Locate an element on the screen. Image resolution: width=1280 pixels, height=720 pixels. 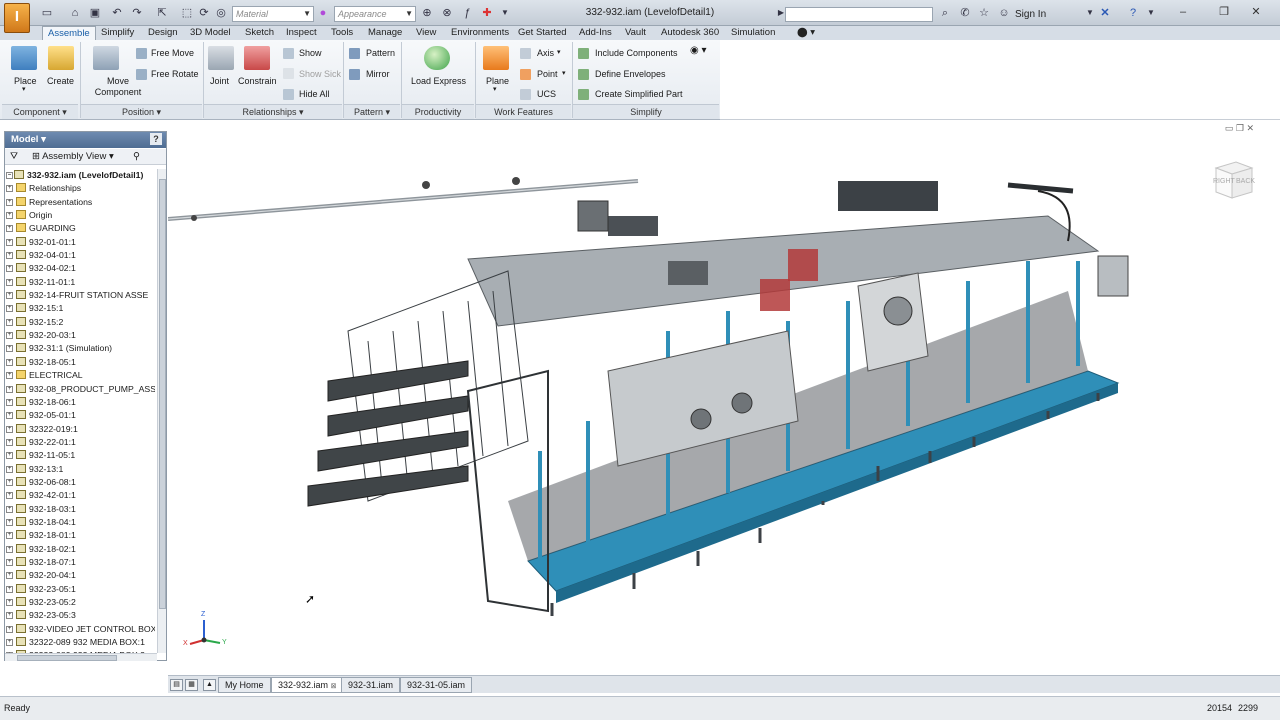
application-menu-button: I is located at coordinates (17, 18).